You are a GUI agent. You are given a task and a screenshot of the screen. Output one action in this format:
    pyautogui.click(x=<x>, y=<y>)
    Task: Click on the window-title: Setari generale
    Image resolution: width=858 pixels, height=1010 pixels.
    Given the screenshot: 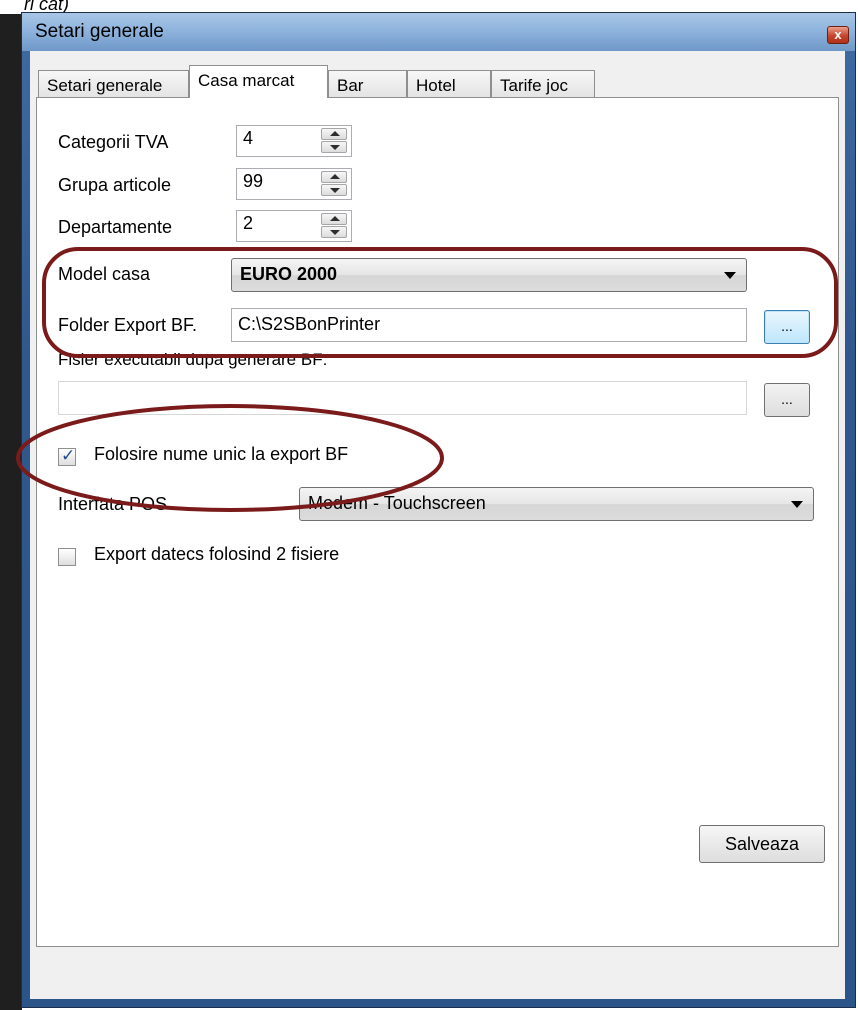 What is the action you would take?
    pyautogui.click(x=99, y=31)
    